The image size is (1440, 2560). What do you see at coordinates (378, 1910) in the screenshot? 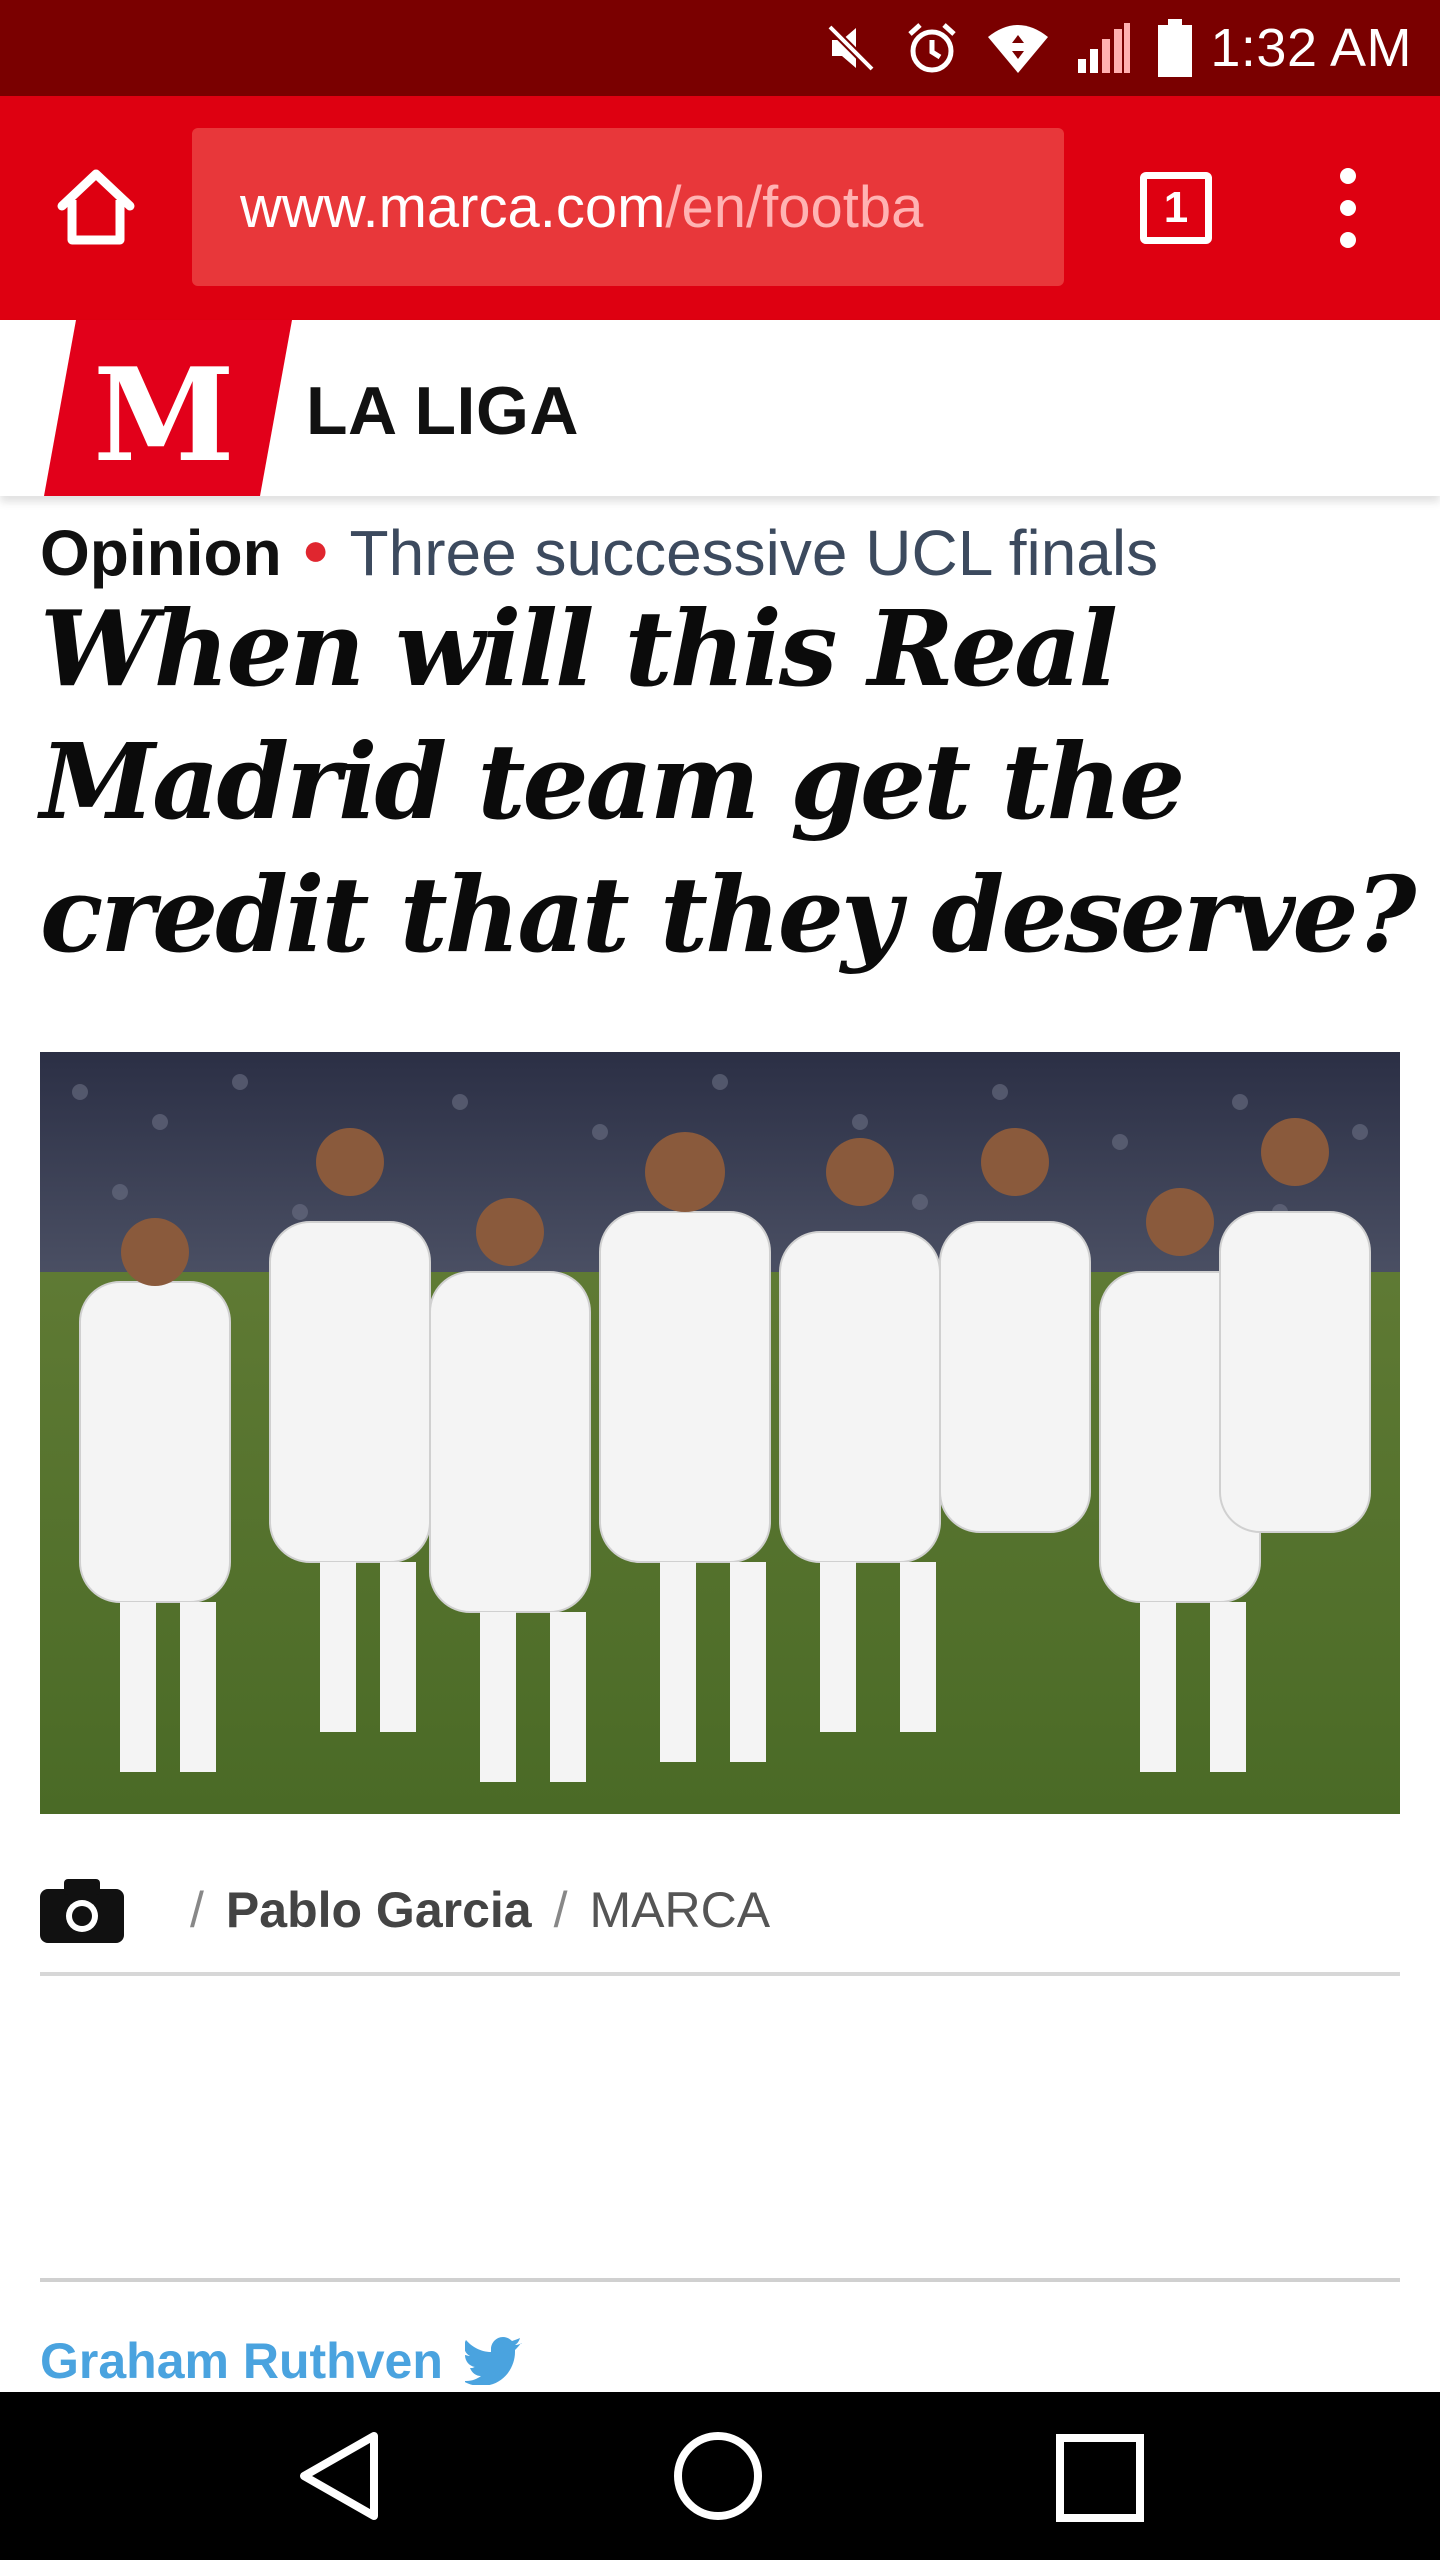
I see `credit-author: Pablo Garcia` at bounding box center [378, 1910].